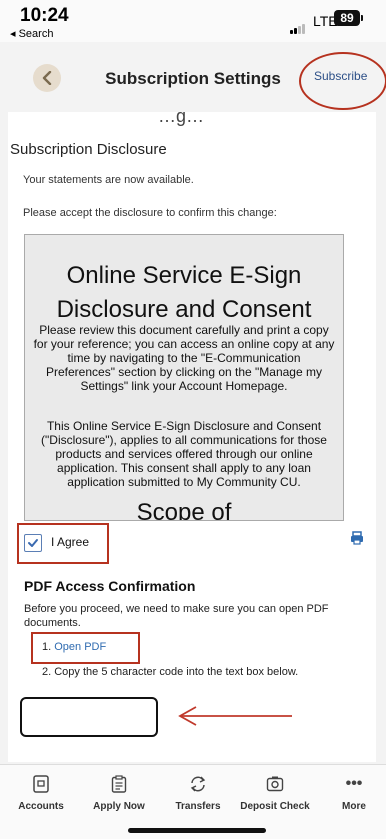 Image resolution: width=386 pixels, height=839 pixels. I want to click on back-to-search-link: ◂ Search, so click(31, 33).